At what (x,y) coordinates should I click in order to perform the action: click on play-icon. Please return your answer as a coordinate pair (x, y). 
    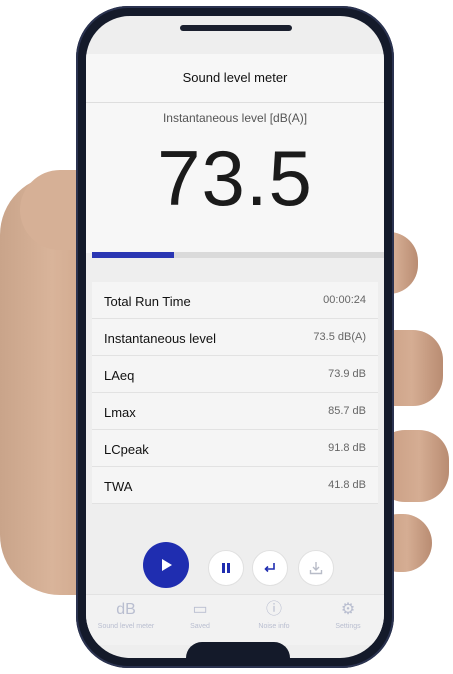
    Looking at the image, I should click on (167, 565).